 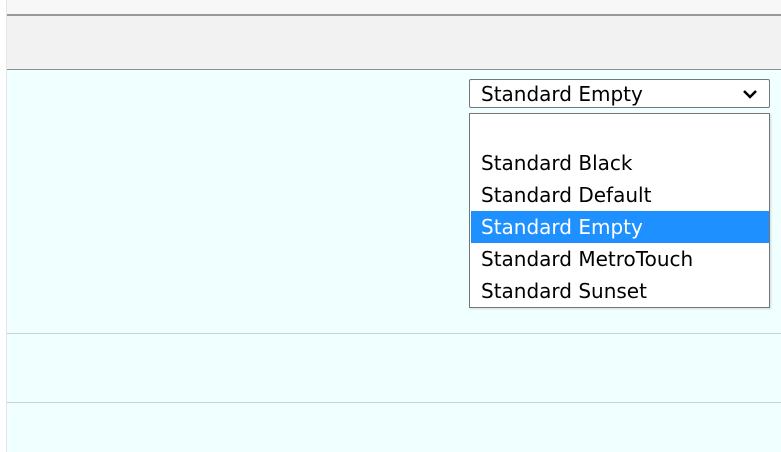 What do you see at coordinates (394, 8) in the screenshot?
I see `top-strip` at bounding box center [394, 8].